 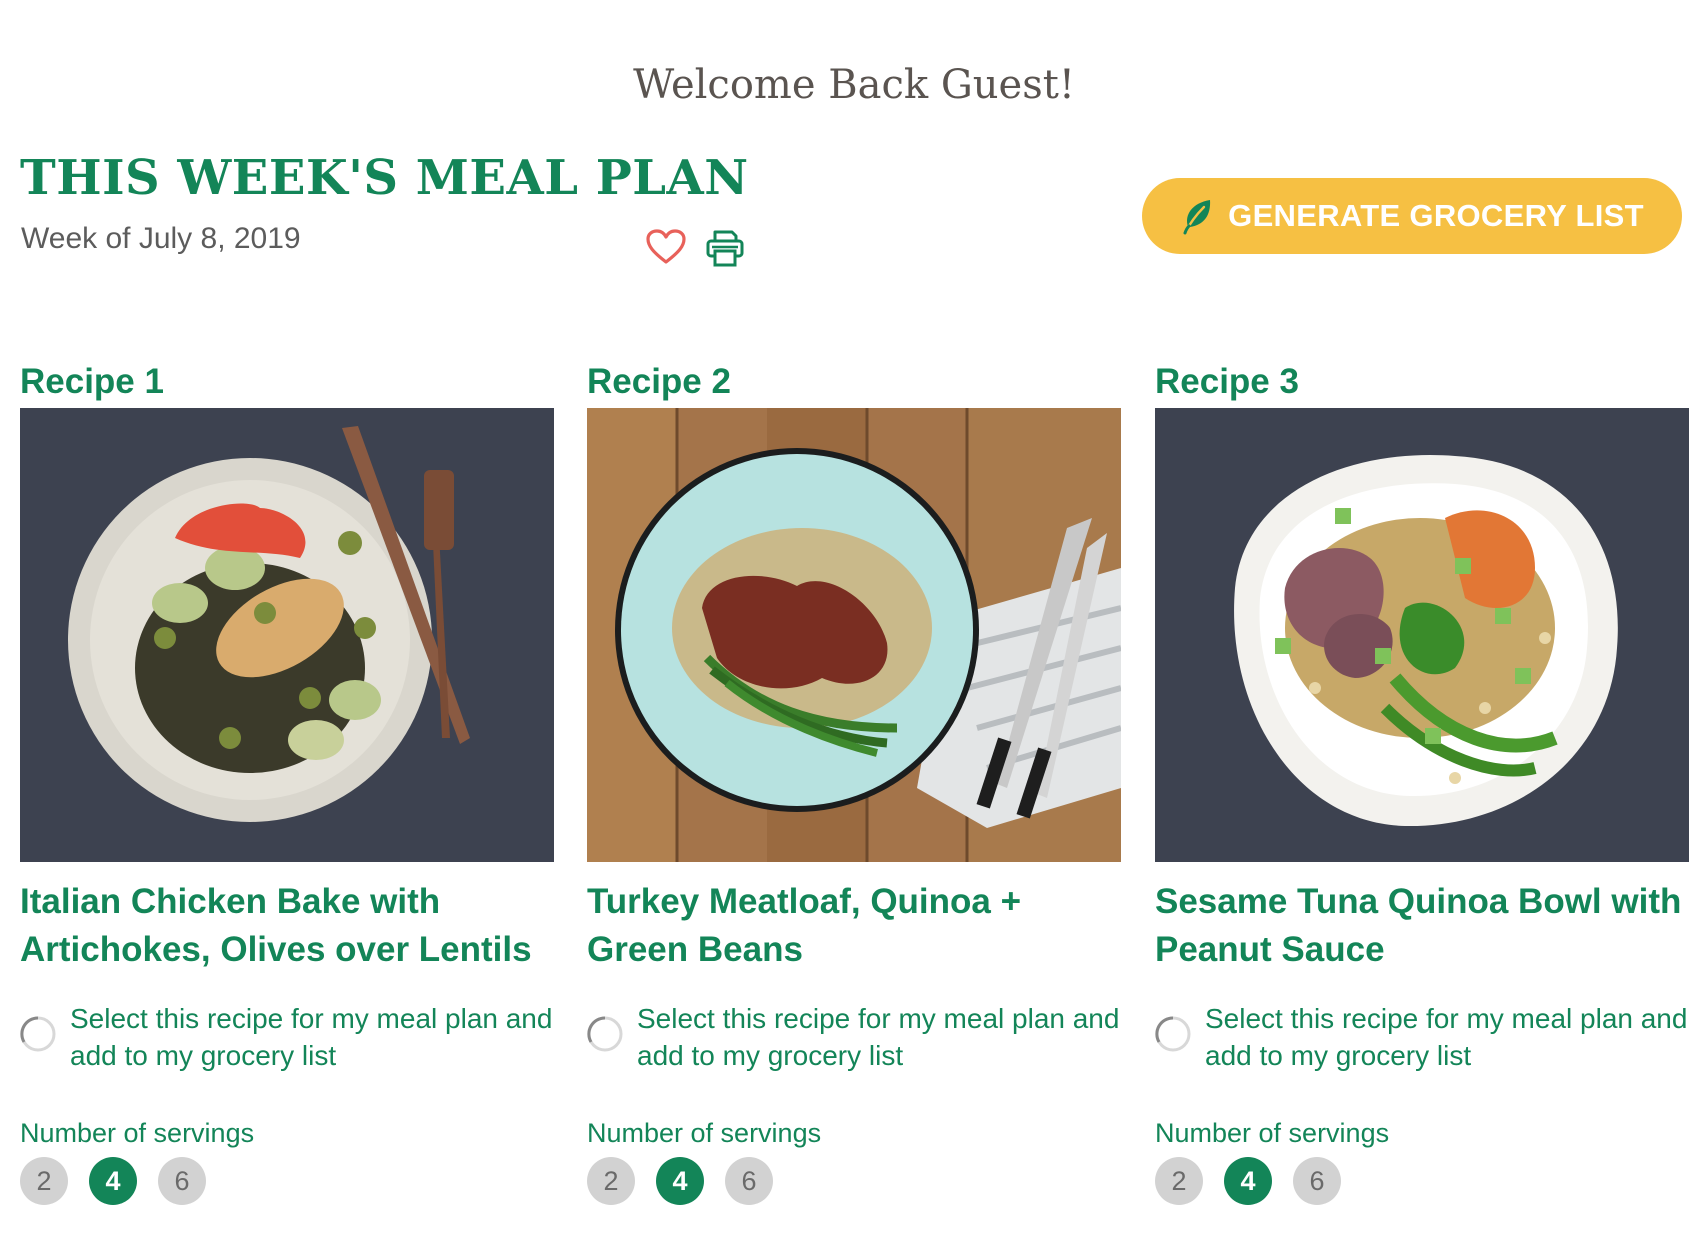 What do you see at coordinates (725, 248) in the screenshot?
I see `printer-icon` at bounding box center [725, 248].